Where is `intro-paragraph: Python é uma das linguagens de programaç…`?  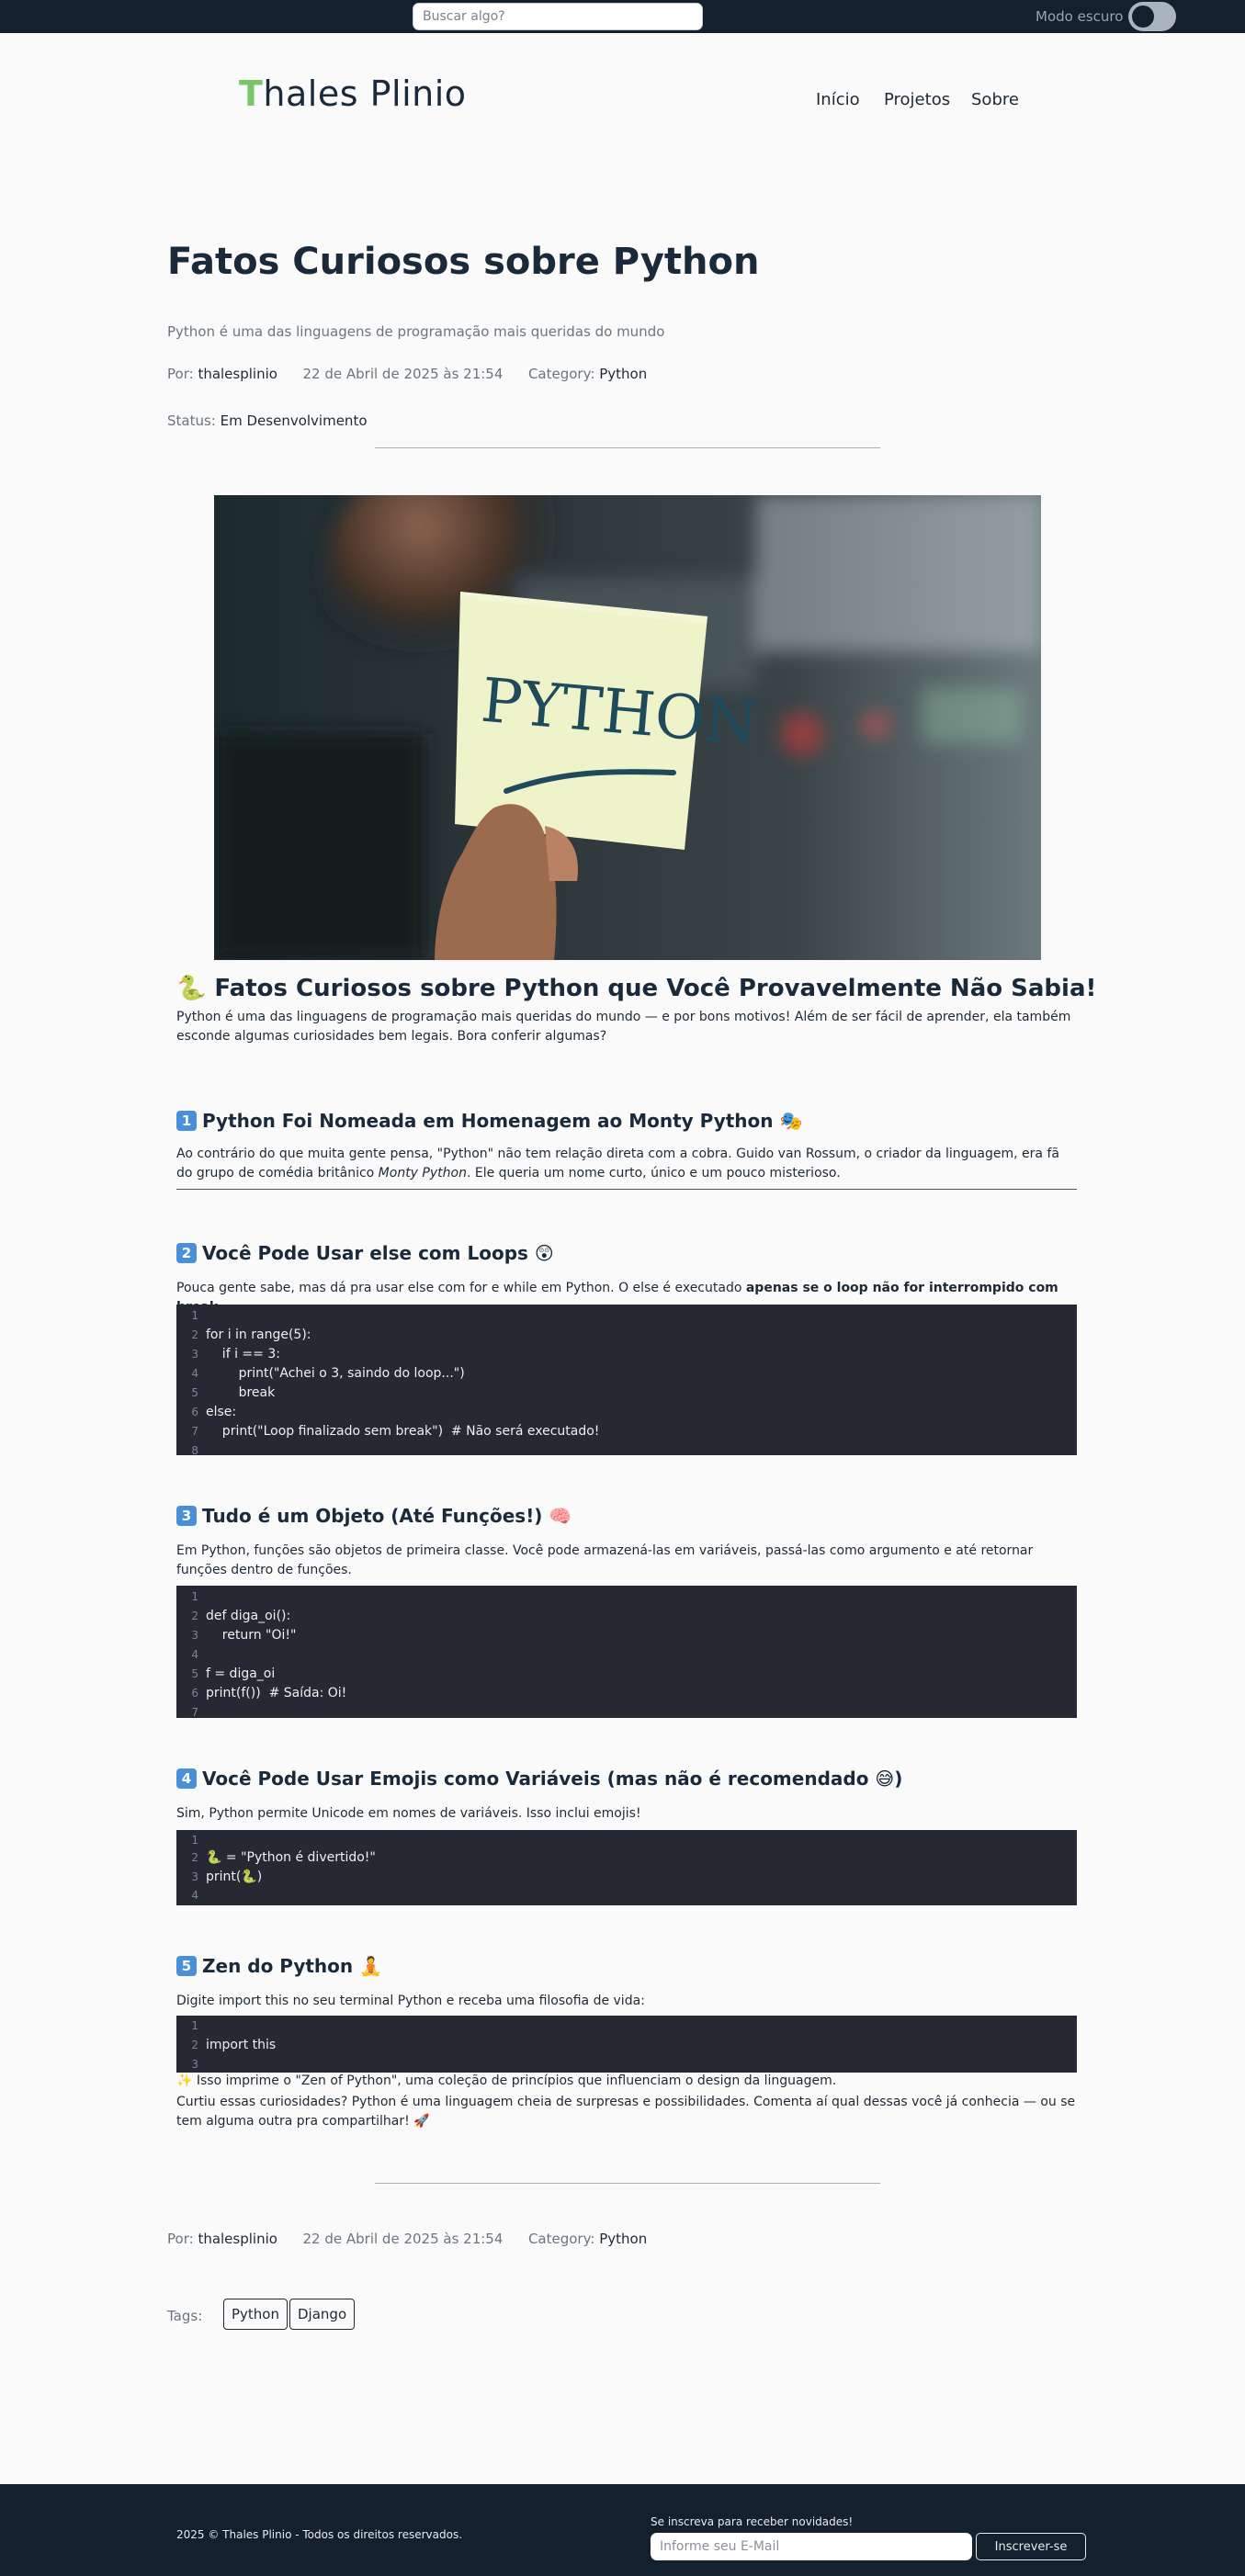
intro-paragraph: Python é uma das linguagens de programaç… is located at coordinates (623, 1027).